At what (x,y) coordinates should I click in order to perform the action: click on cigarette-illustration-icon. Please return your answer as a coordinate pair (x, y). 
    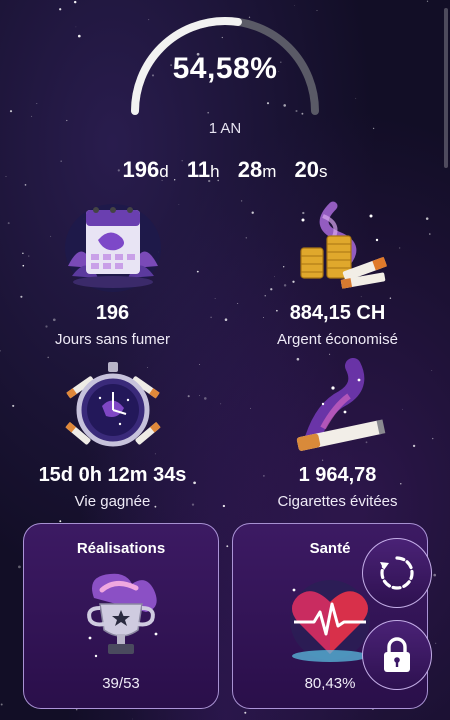
    Looking at the image, I should click on (340, 404).